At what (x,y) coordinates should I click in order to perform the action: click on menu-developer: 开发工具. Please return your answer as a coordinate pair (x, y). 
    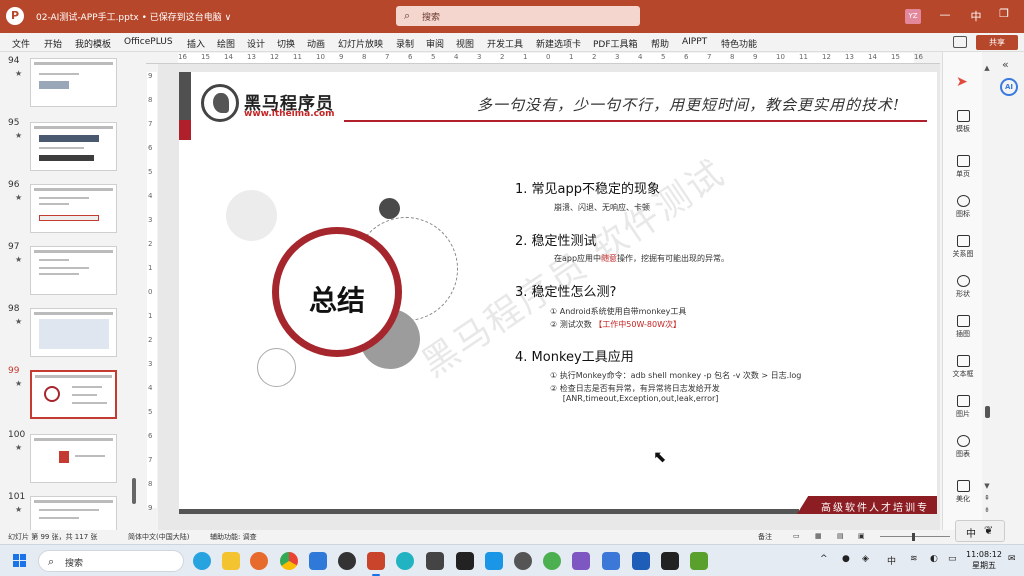
    Looking at the image, I should click on (505, 43).